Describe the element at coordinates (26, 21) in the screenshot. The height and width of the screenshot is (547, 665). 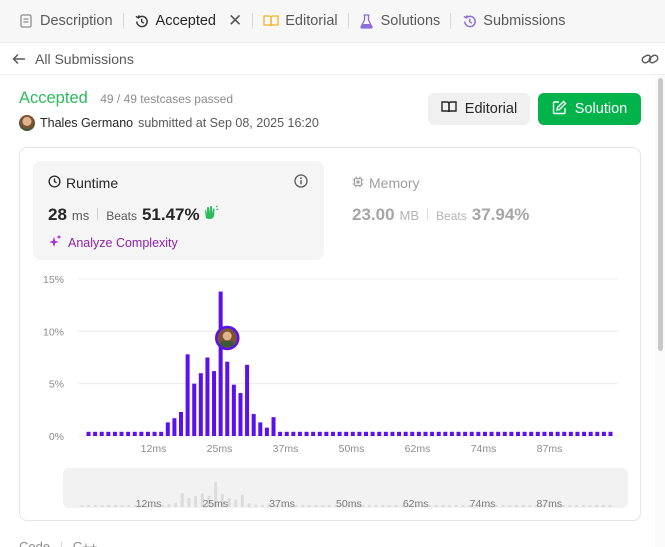
I see `description-icon` at that location.